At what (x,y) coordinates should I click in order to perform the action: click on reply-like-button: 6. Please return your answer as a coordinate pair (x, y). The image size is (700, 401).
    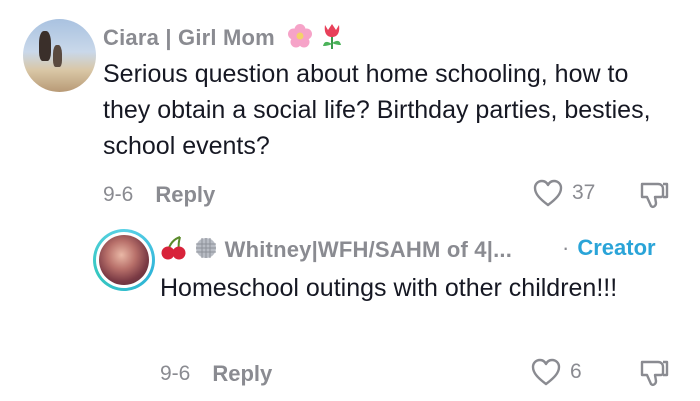
    Looking at the image, I should click on (556, 372).